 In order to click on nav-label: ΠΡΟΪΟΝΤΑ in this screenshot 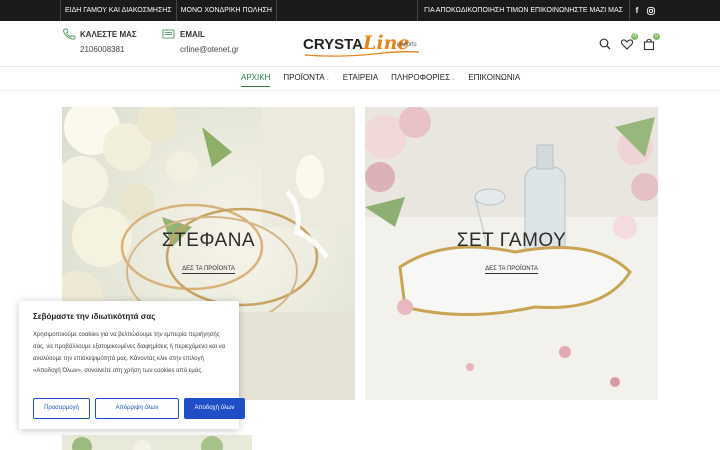, I will do `click(304, 77)`.